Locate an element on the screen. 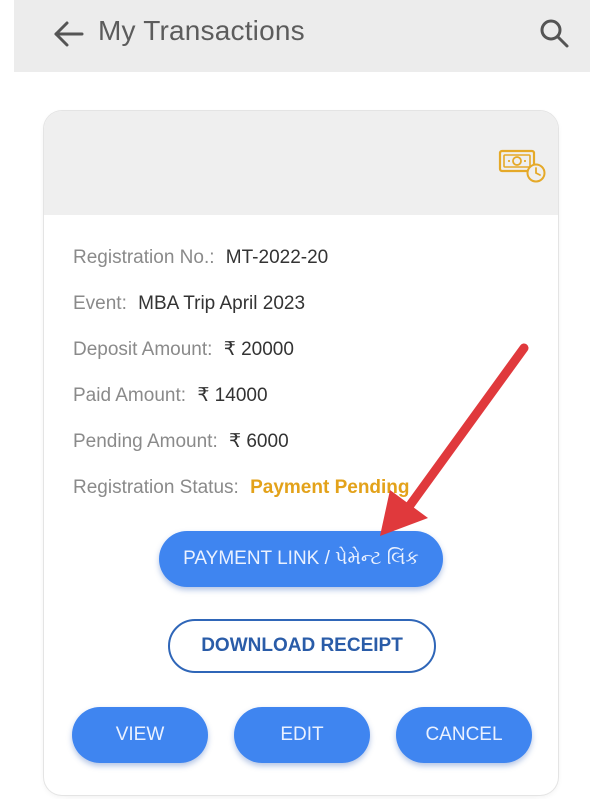 The image size is (613, 799). registration-status-row: Registration Status: Payment Pending is located at coordinates (308, 494).